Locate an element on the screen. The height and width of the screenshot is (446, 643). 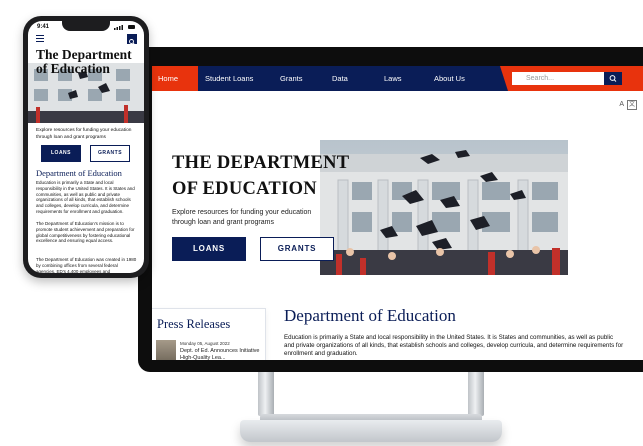
nav-home: Home is located at coordinates (168, 78).